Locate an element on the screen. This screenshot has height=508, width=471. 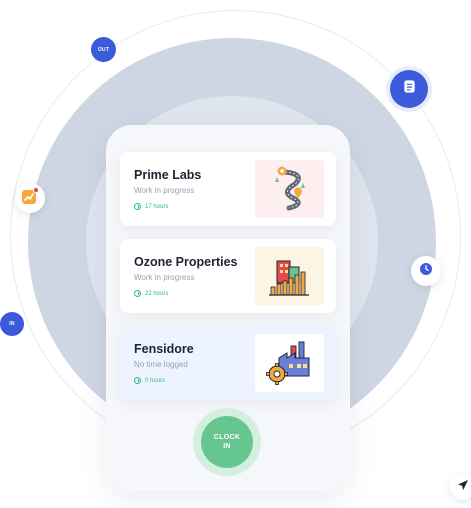
project-time: 22 hours is located at coordinates (151, 293).